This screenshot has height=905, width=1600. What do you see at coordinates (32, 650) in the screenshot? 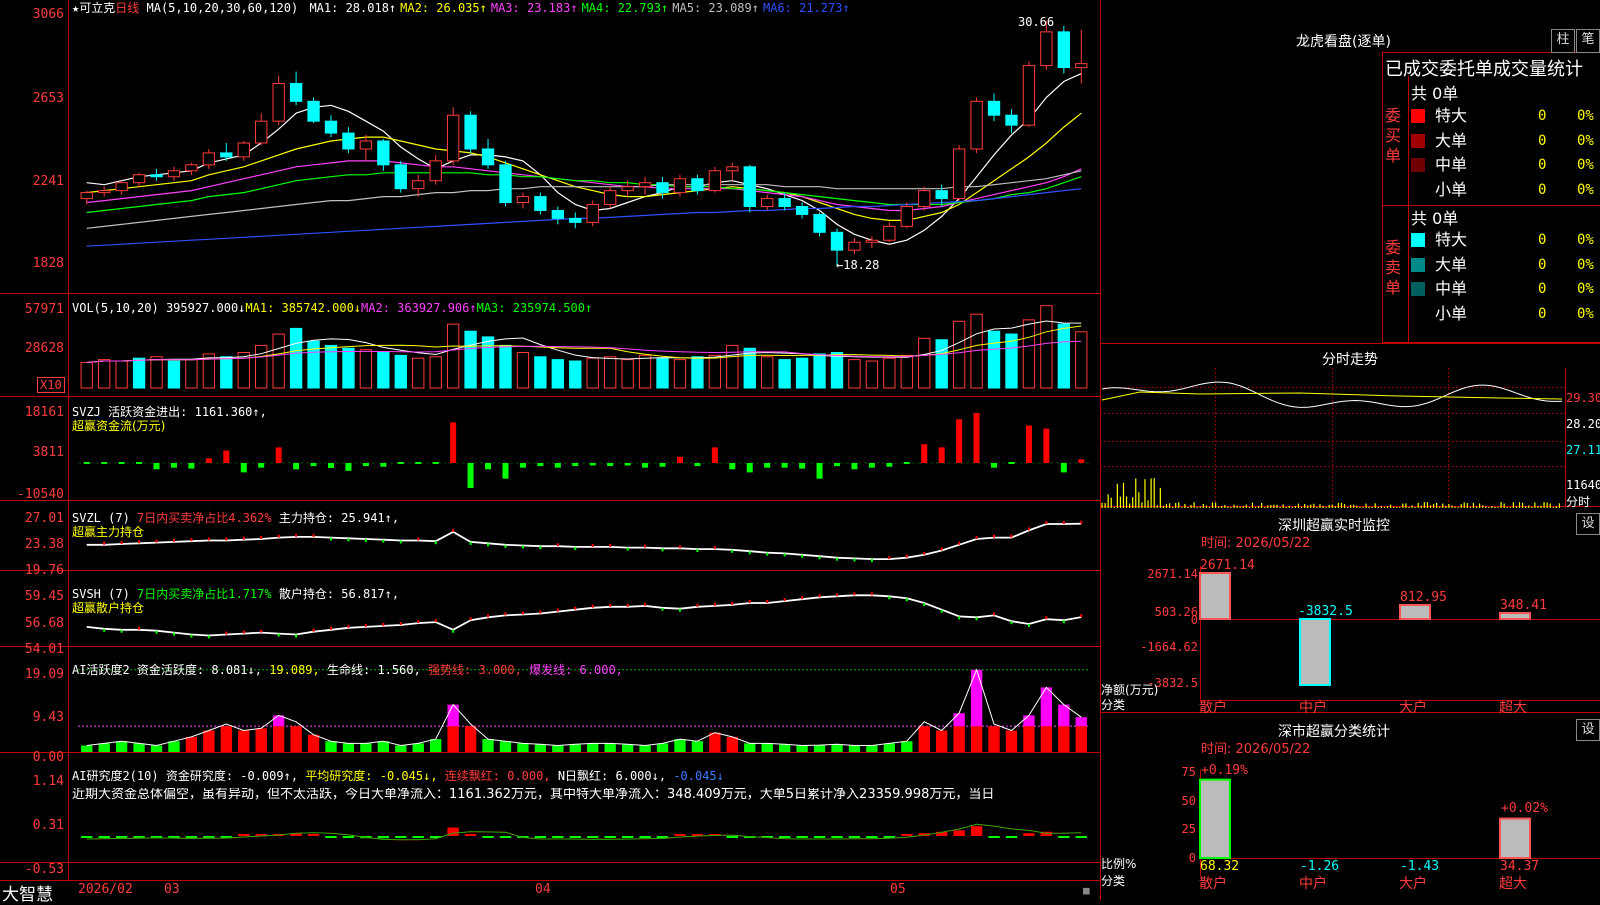
I see `svsh-y-tick: 54.01` at bounding box center [32, 650].